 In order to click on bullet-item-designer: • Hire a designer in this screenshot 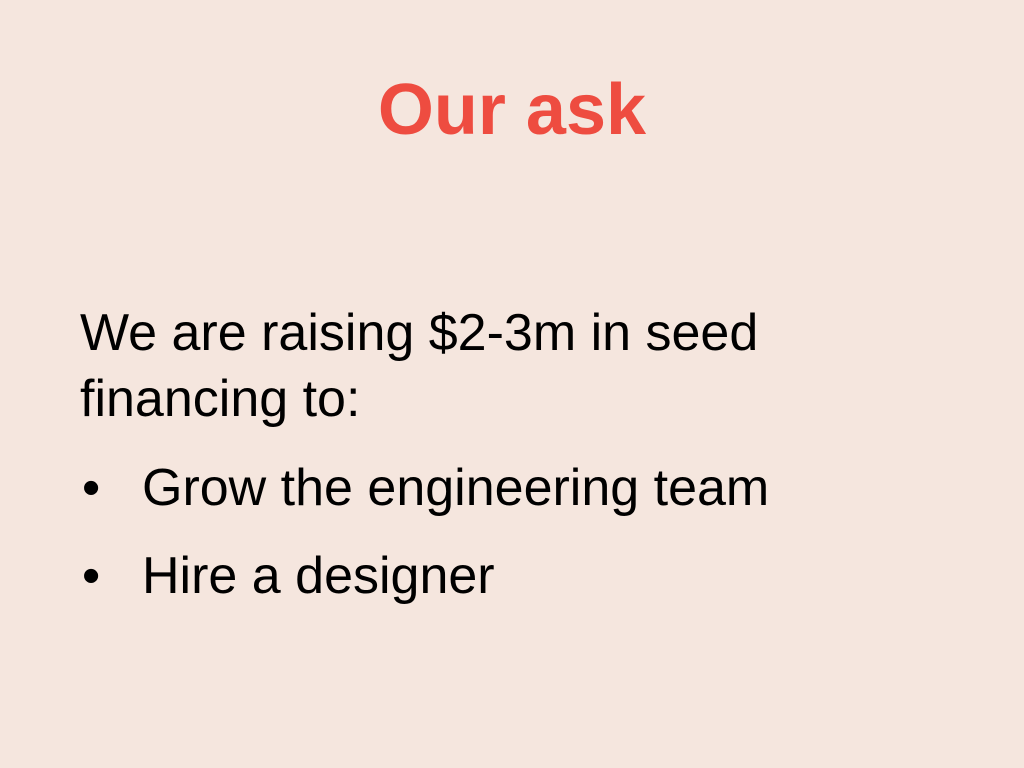, I will do `click(530, 584)`.